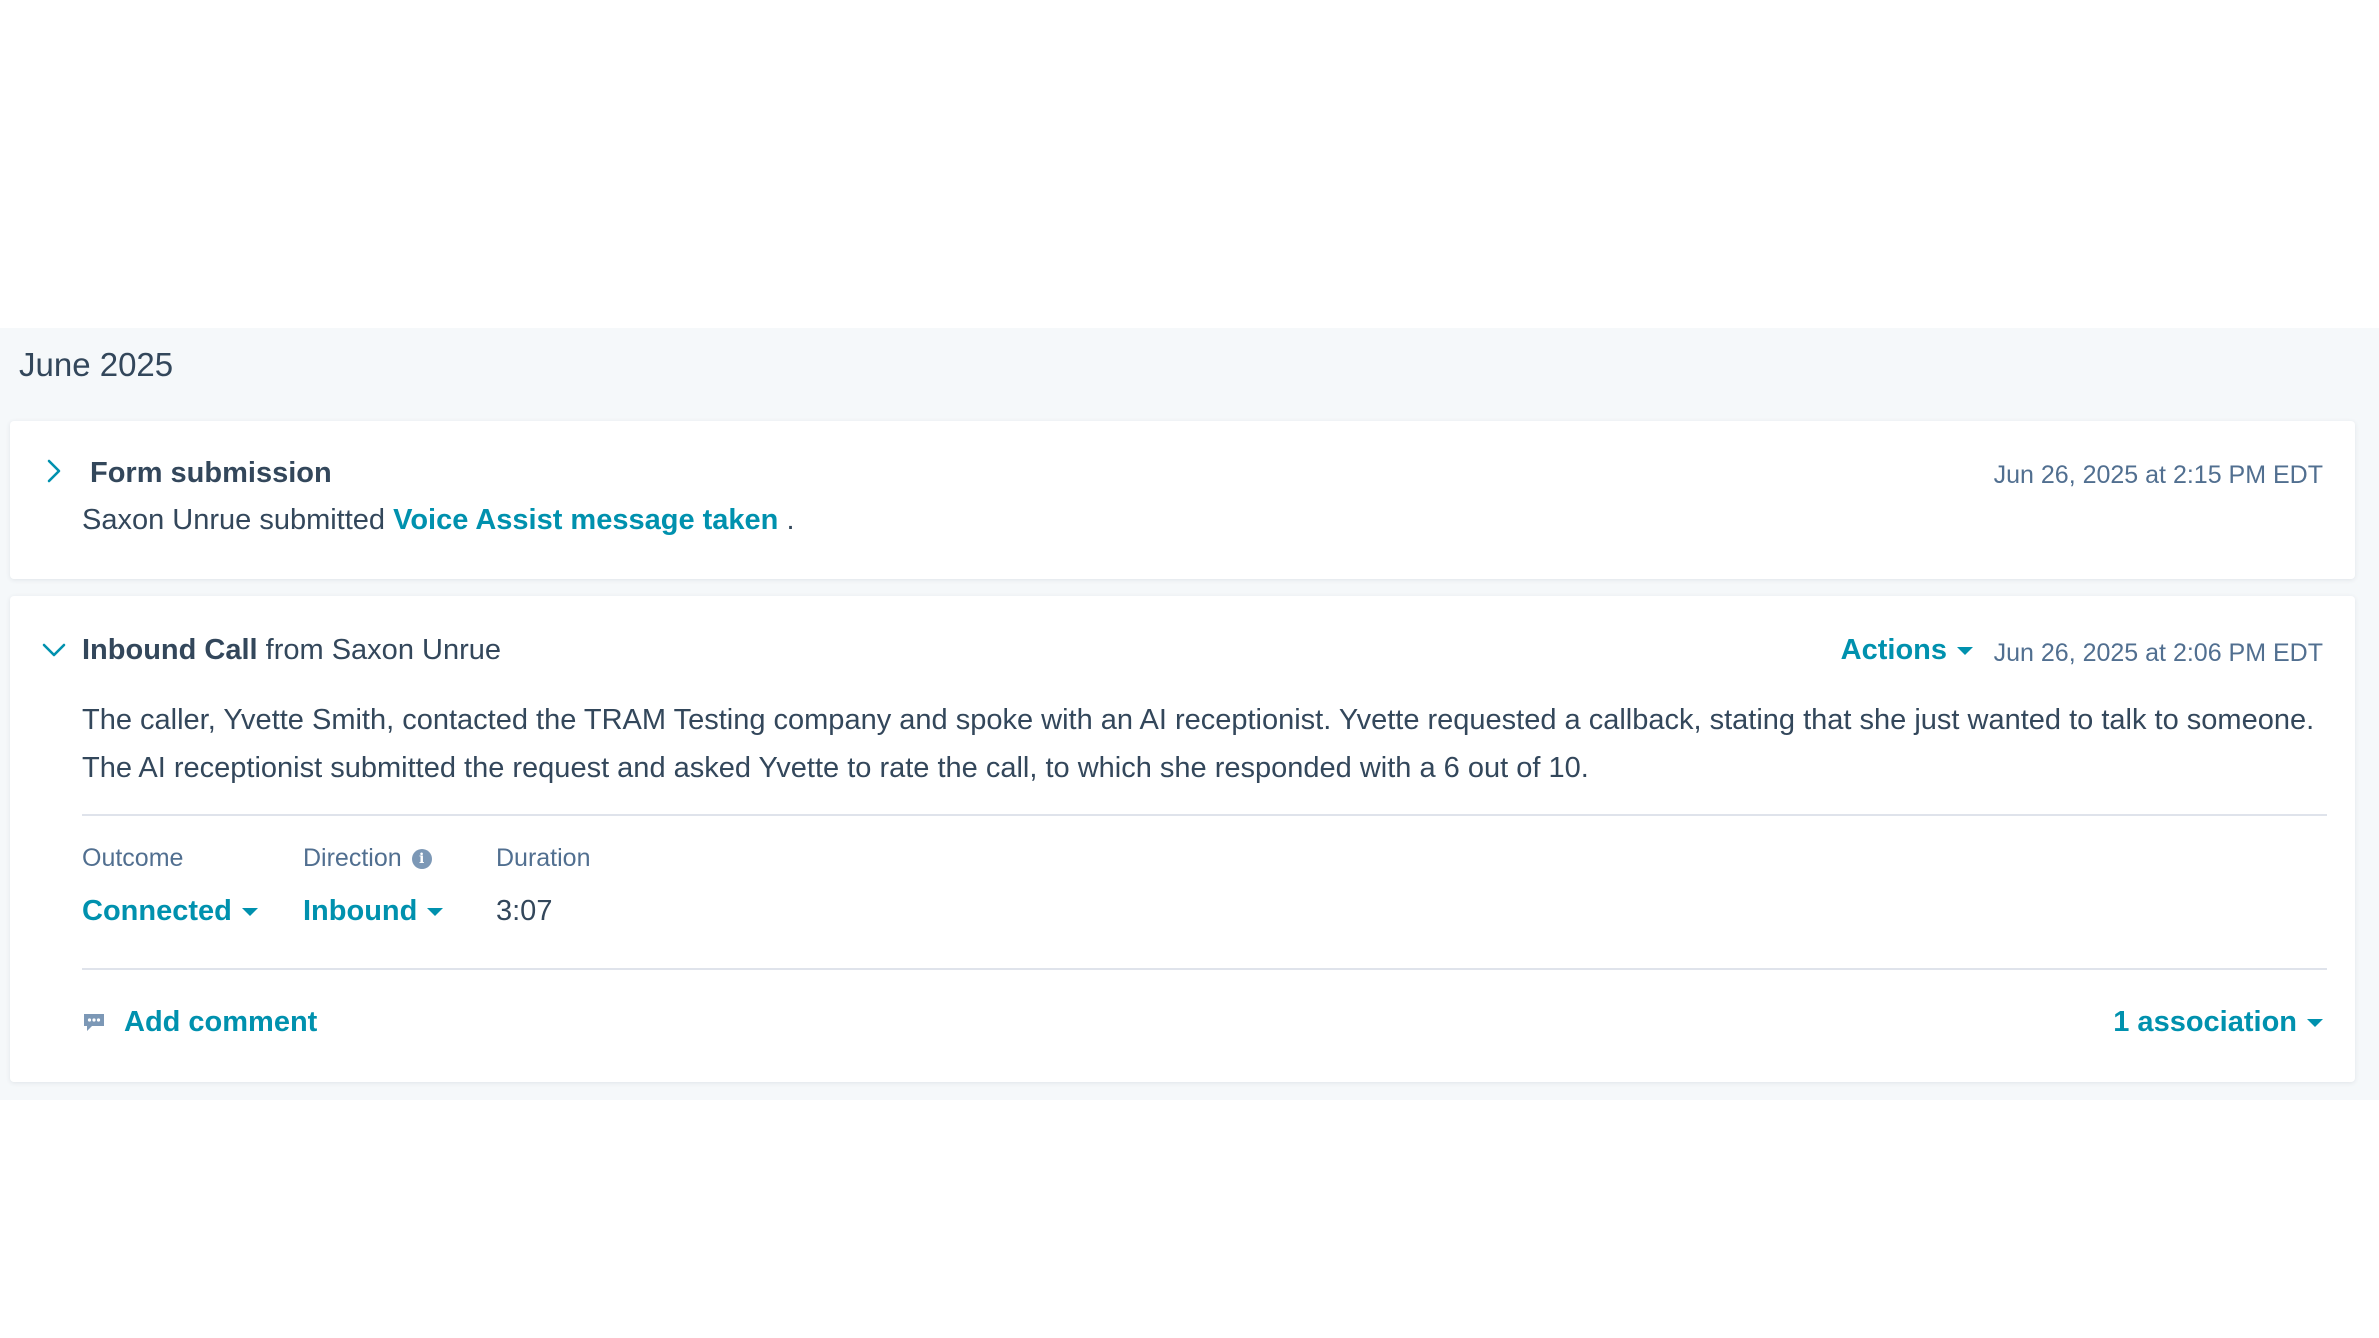 The width and height of the screenshot is (2379, 1338). I want to click on form-submission-title-label: Form submission, so click(211, 473).